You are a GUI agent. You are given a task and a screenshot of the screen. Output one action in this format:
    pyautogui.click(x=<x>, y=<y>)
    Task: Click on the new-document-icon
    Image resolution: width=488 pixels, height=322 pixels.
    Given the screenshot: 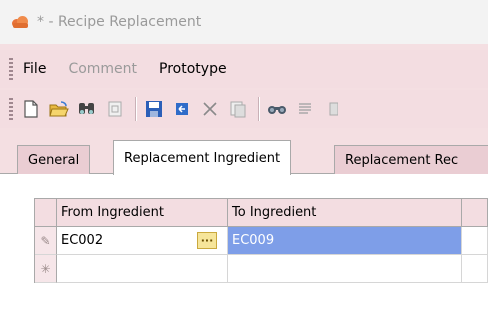 What is the action you would take?
    pyautogui.click(x=31, y=109)
    